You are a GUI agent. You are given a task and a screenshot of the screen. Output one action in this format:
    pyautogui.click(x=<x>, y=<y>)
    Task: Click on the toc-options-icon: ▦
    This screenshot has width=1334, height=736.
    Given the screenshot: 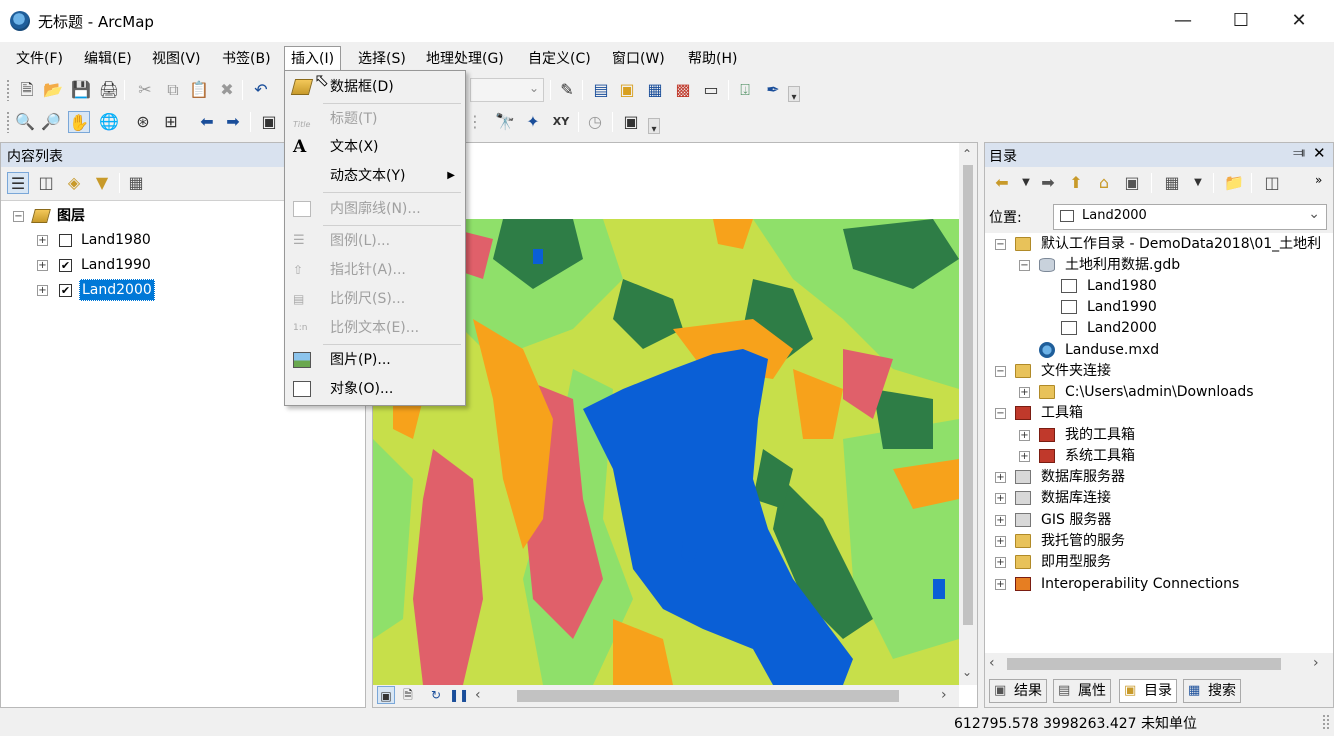 What is the action you would take?
    pyautogui.click(x=136, y=183)
    